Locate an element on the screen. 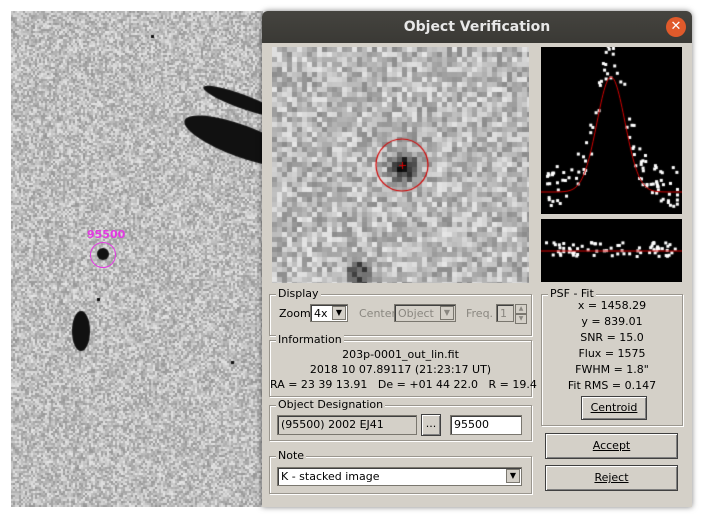  accept-button: Accept is located at coordinates (611, 446).